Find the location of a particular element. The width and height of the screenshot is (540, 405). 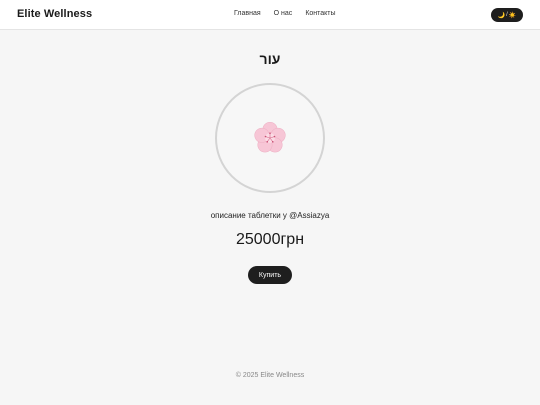

theme-toggle-button: 🌙 / ☀️ is located at coordinates (507, 15).